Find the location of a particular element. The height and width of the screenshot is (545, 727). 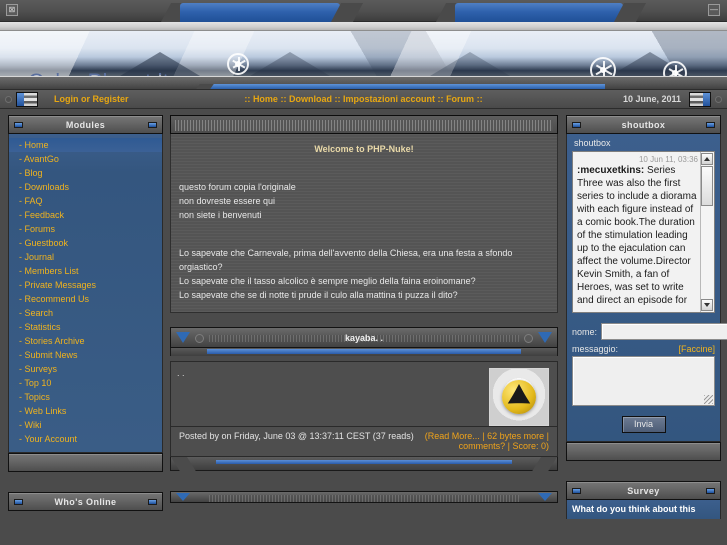

sidebar-item-home: - Home is located at coordinates (85, 145).